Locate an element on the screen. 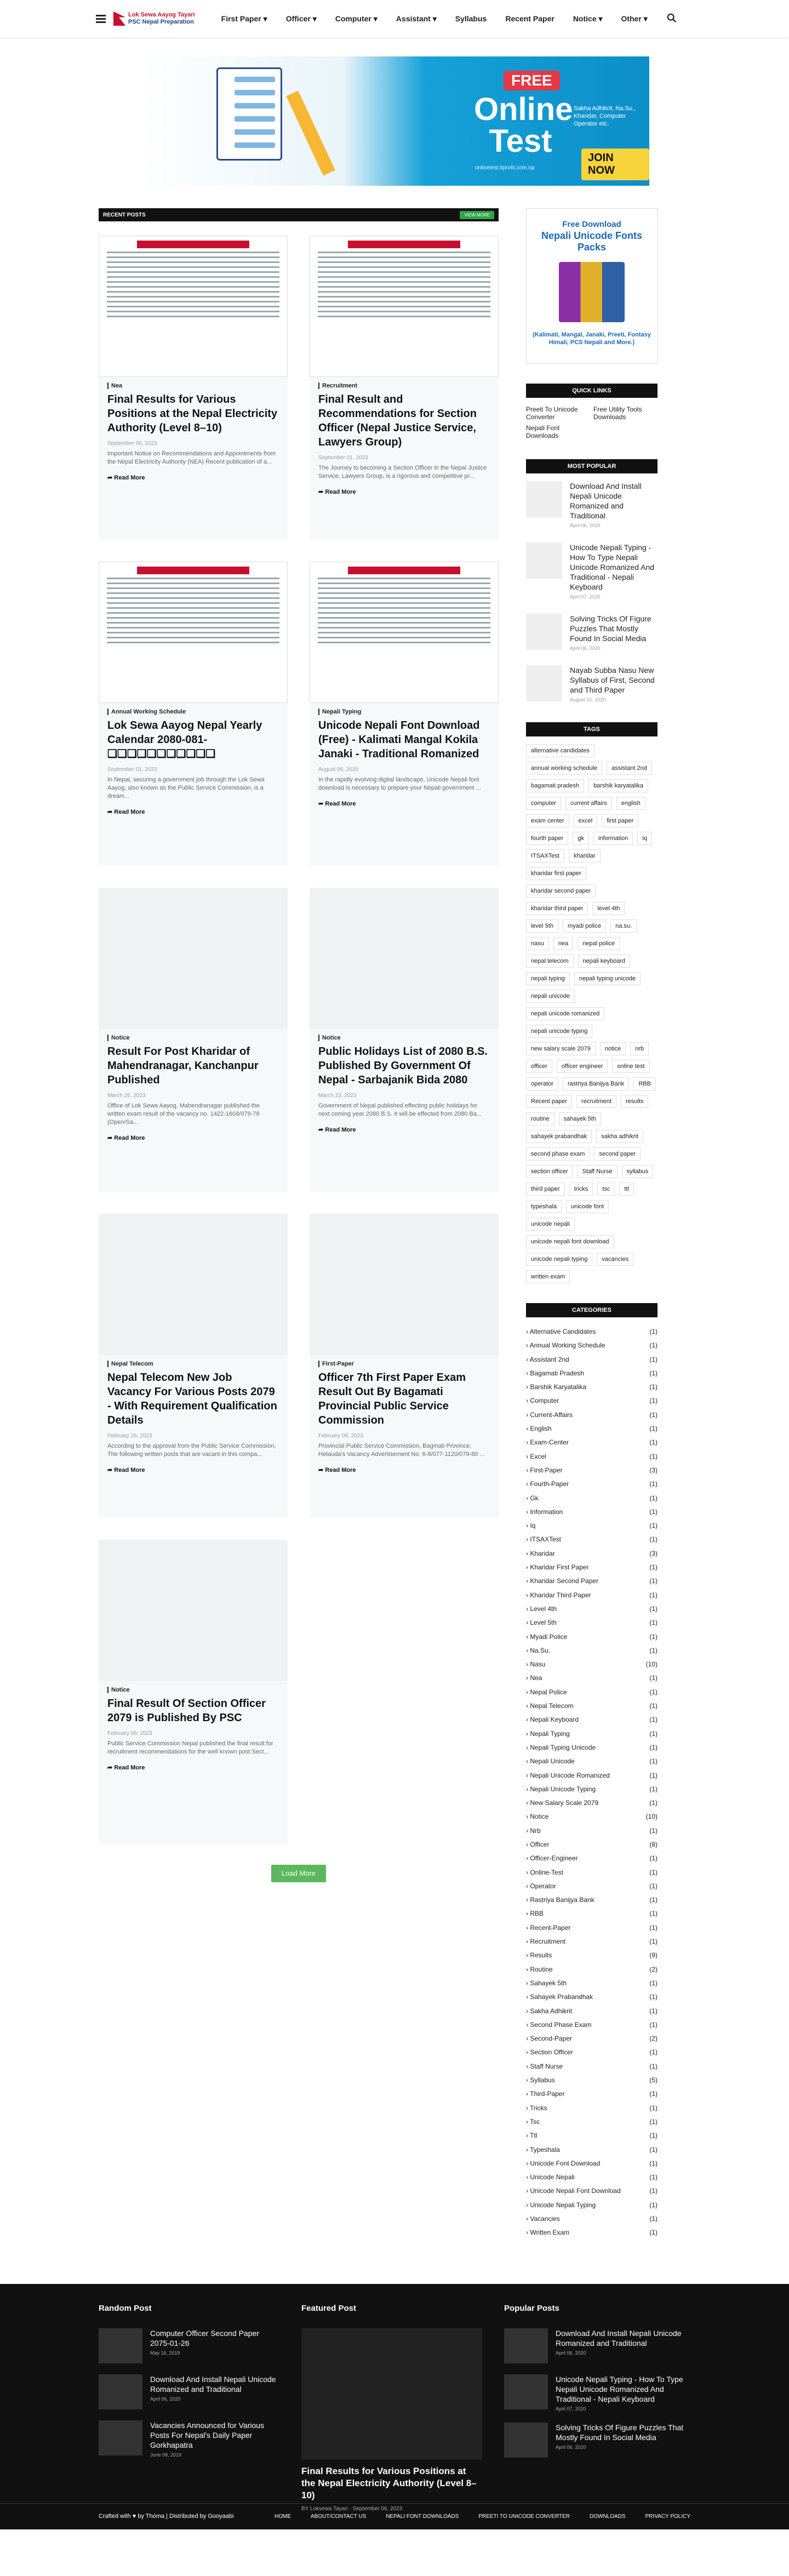  tag: unicode nepali typing is located at coordinates (559, 1259).